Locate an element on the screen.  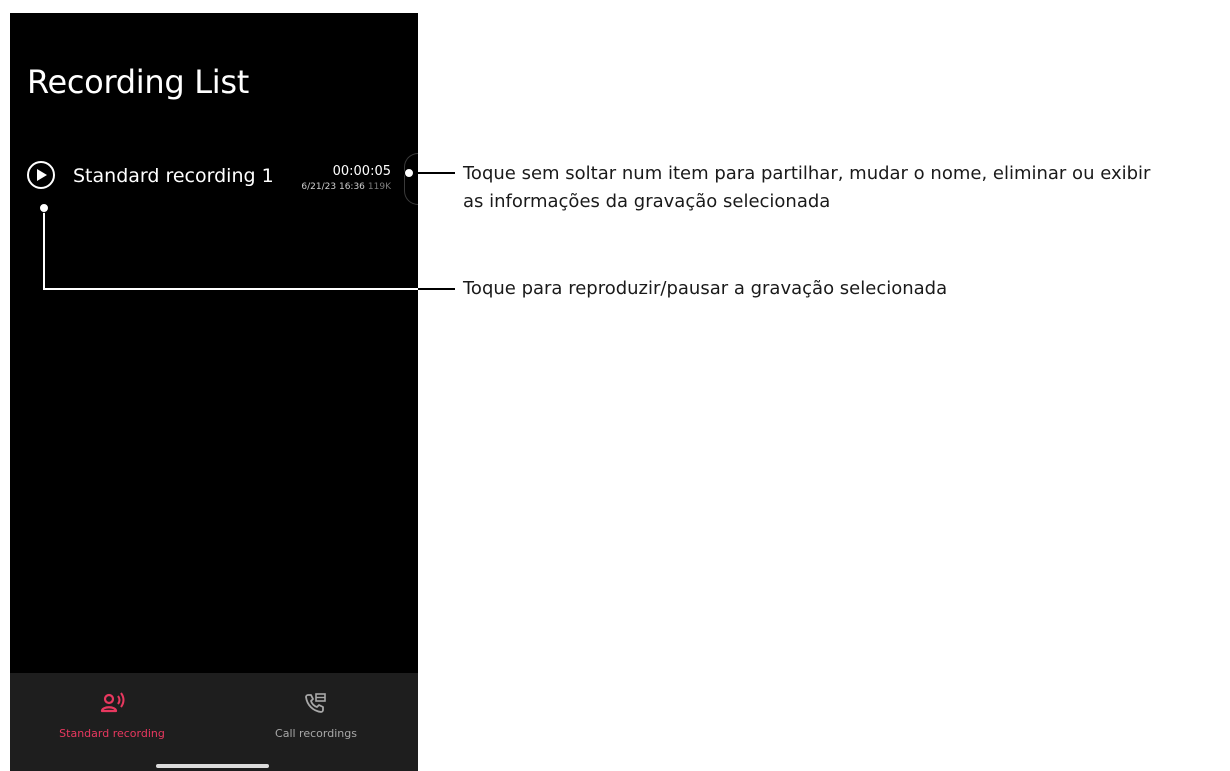
recording-size: 119K is located at coordinates (379, 187).